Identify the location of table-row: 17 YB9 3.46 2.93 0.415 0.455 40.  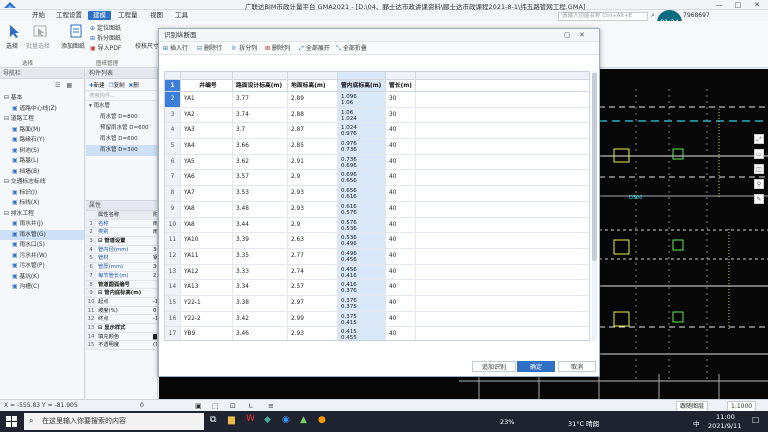
(377, 333).